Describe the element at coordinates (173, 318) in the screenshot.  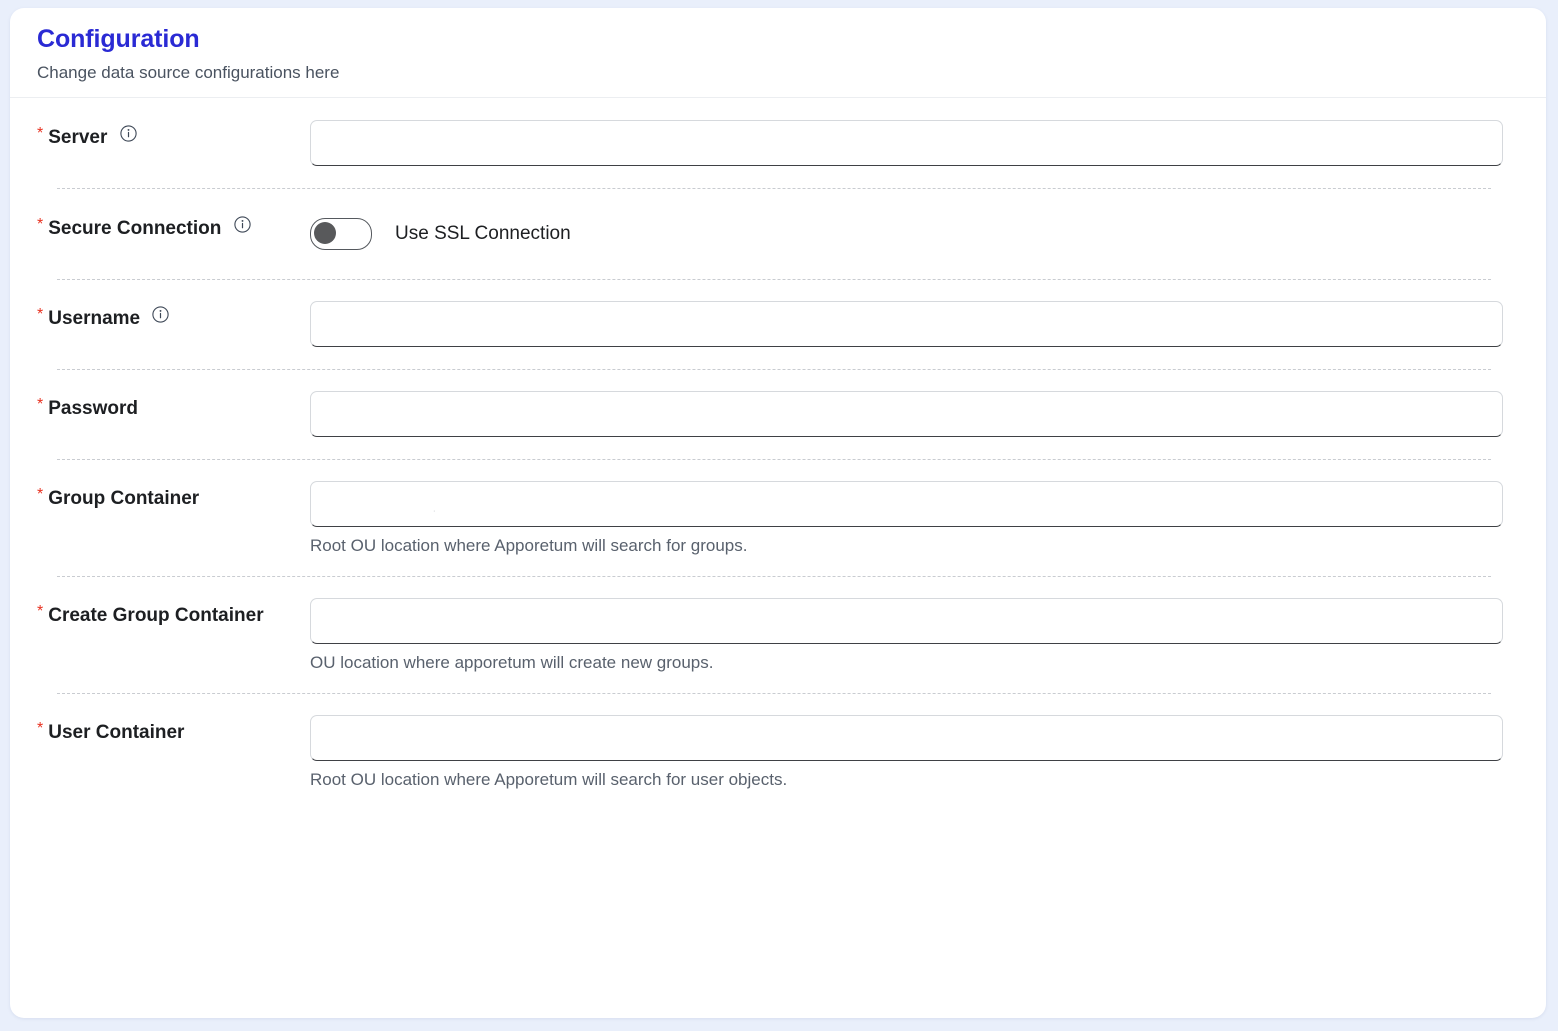
I see `field-label-username: * Username` at that location.